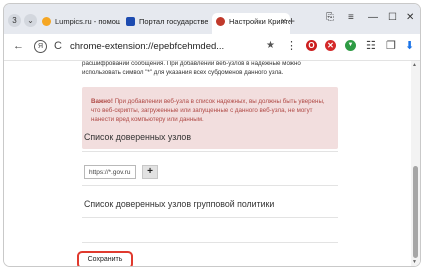 The width and height of the screenshot is (424, 270). What do you see at coordinates (14, 20) in the screenshot?
I see `tab-counter: 3` at bounding box center [14, 20].